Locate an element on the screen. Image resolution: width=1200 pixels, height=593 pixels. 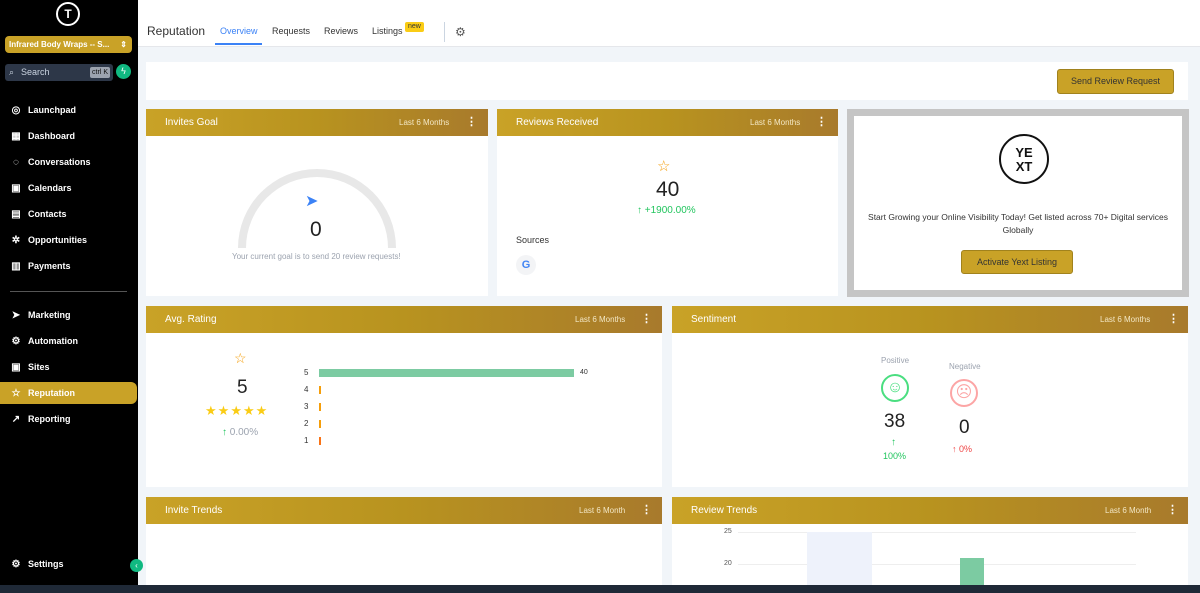
activate-yext-button: Activate Yext Listing is located at coordinates (1017, 262).